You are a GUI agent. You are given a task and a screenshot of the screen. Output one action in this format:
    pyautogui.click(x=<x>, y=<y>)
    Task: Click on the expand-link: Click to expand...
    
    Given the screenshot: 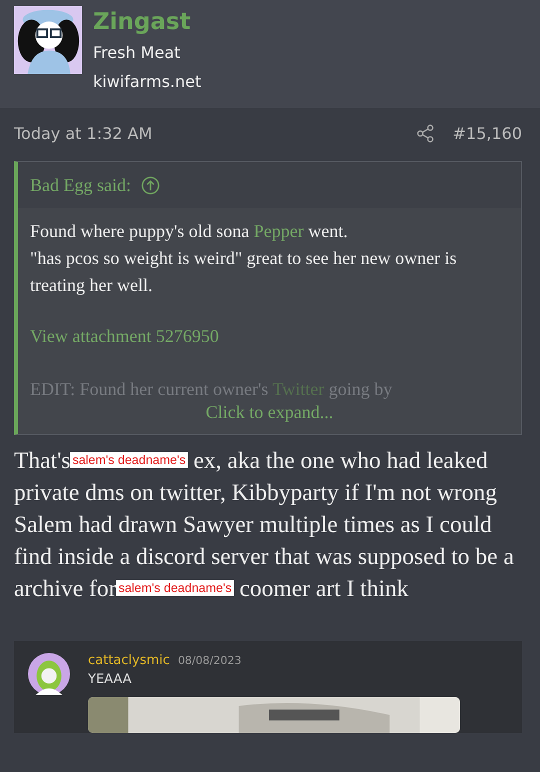 What is the action you would take?
    pyautogui.click(x=270, y=412)
    